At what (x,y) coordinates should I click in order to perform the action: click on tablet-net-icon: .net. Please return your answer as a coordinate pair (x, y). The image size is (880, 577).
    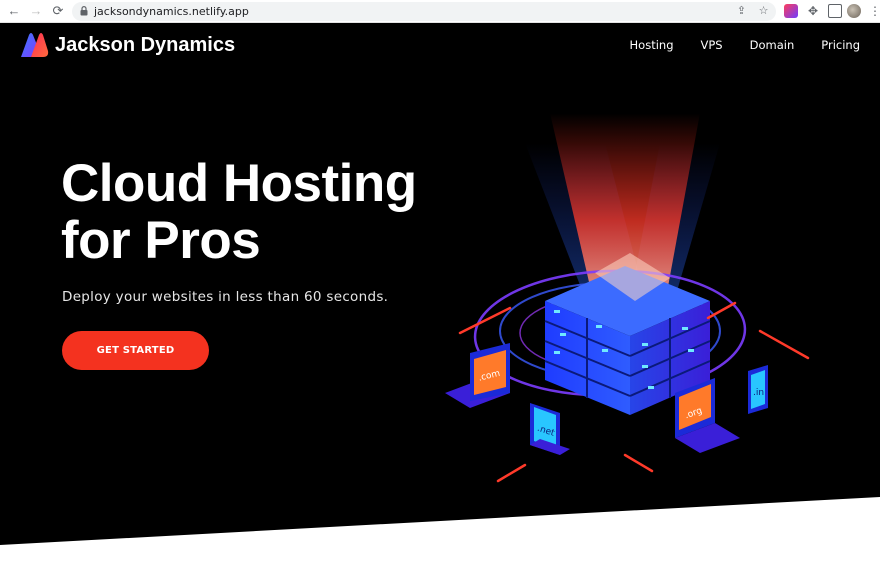
    Looking at the image, I should click on (550, 429).